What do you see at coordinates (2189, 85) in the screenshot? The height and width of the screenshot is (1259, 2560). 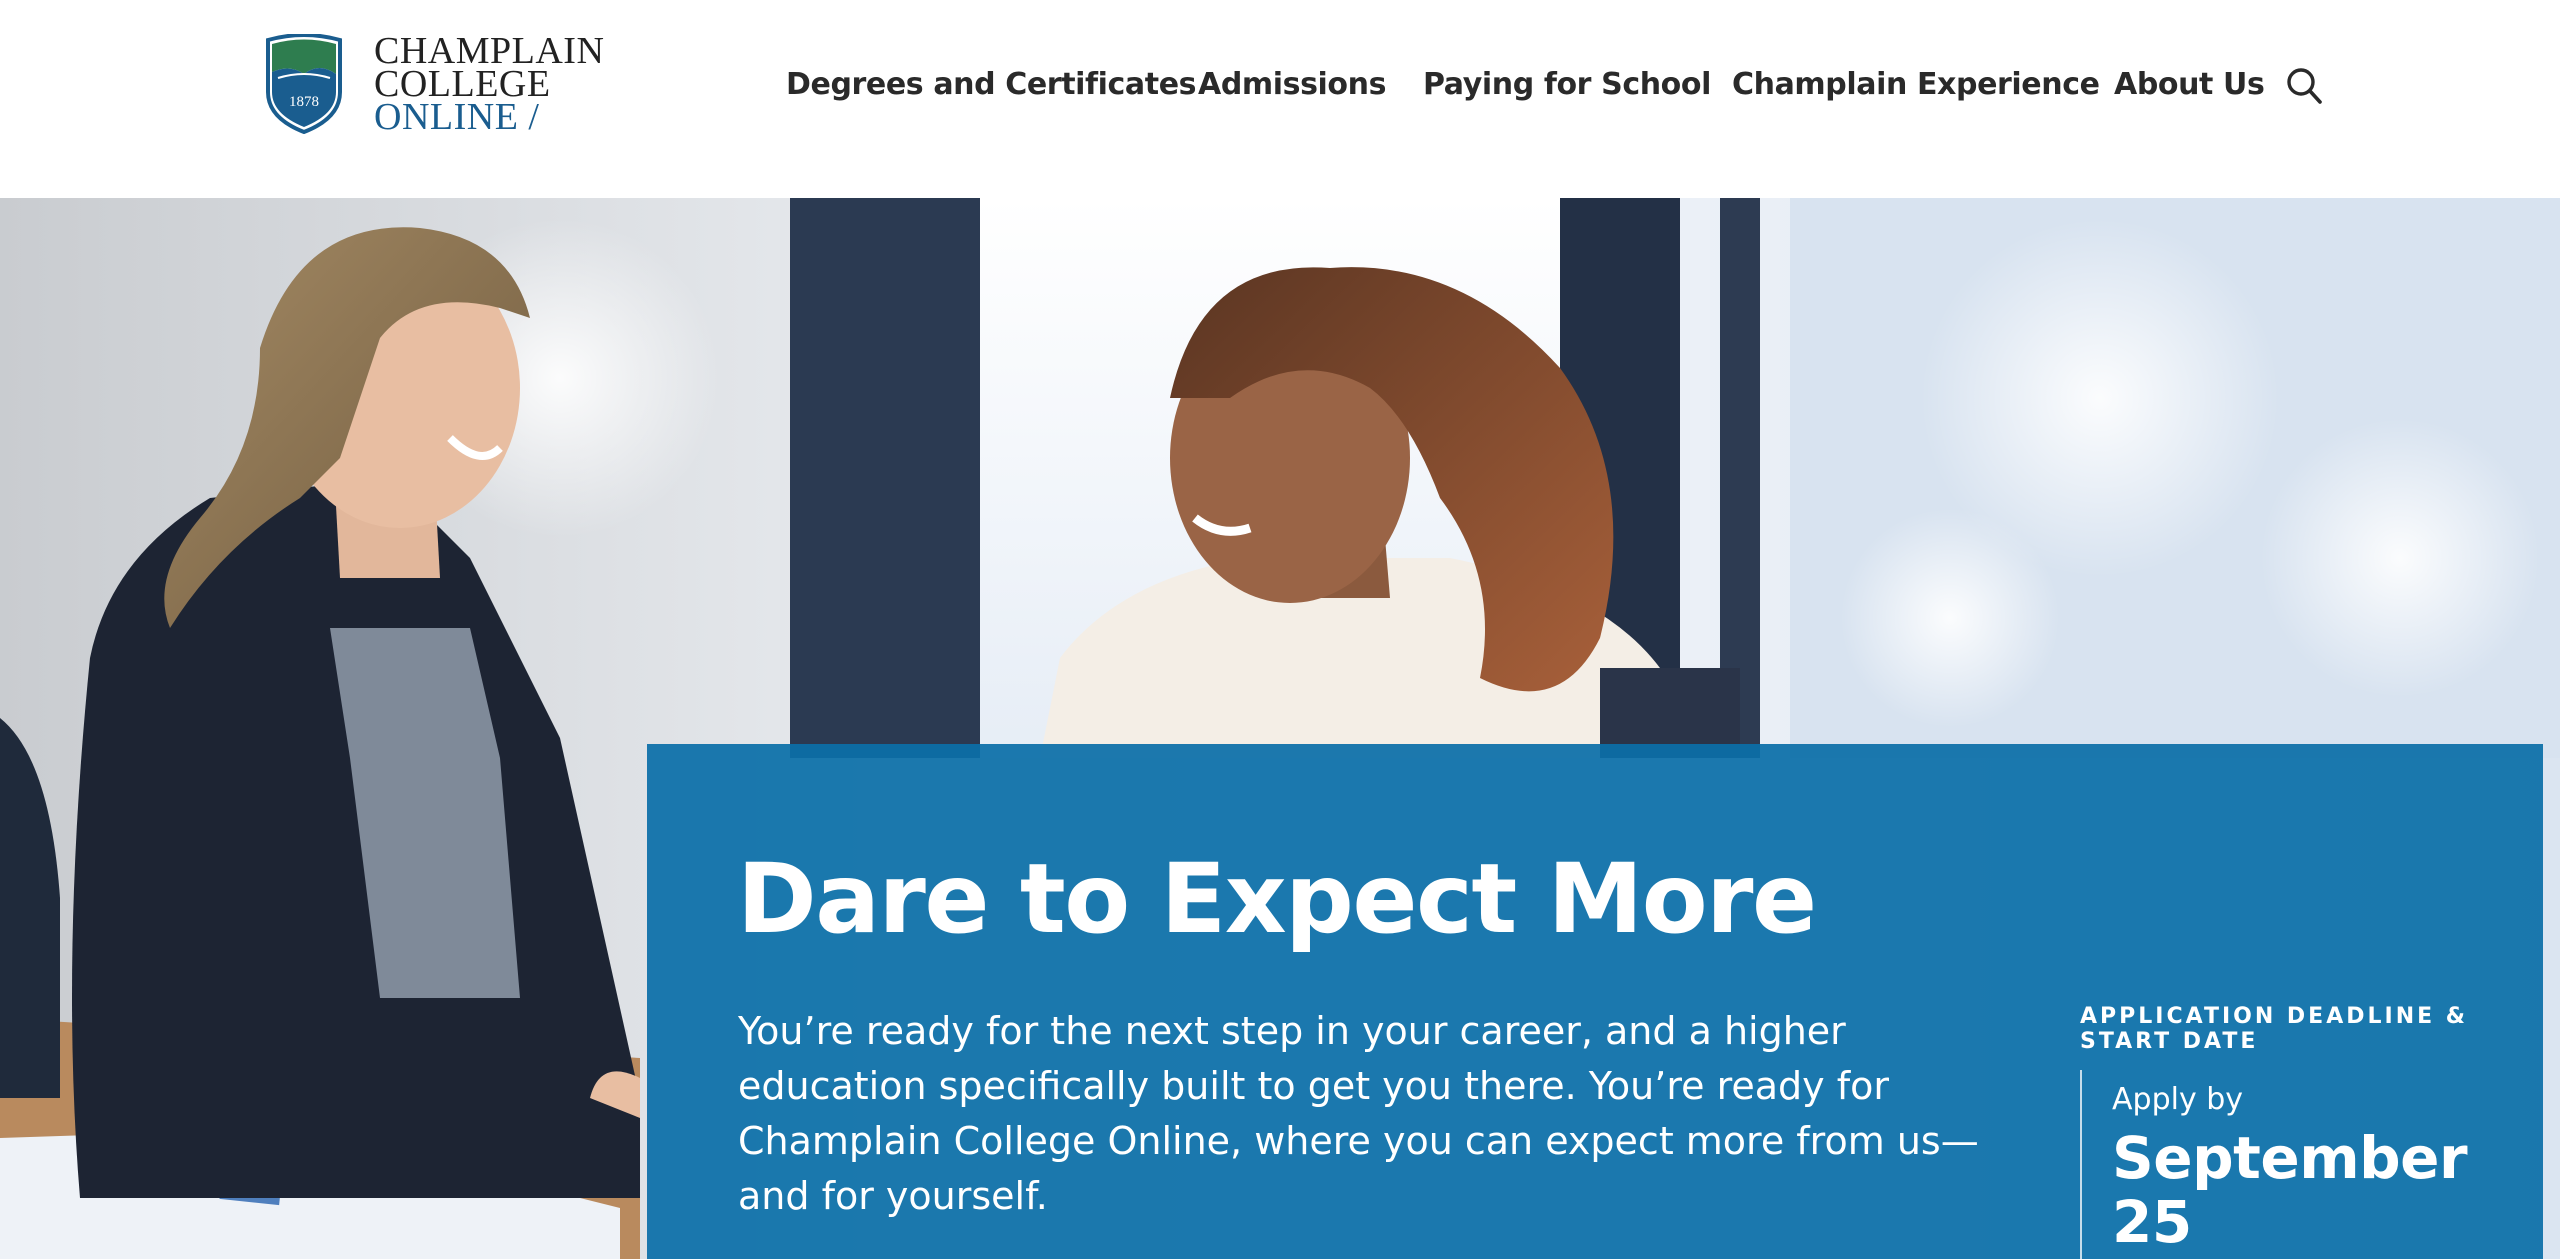 I see `nav-about-us: About Us` at bounding box center [2189, 85].